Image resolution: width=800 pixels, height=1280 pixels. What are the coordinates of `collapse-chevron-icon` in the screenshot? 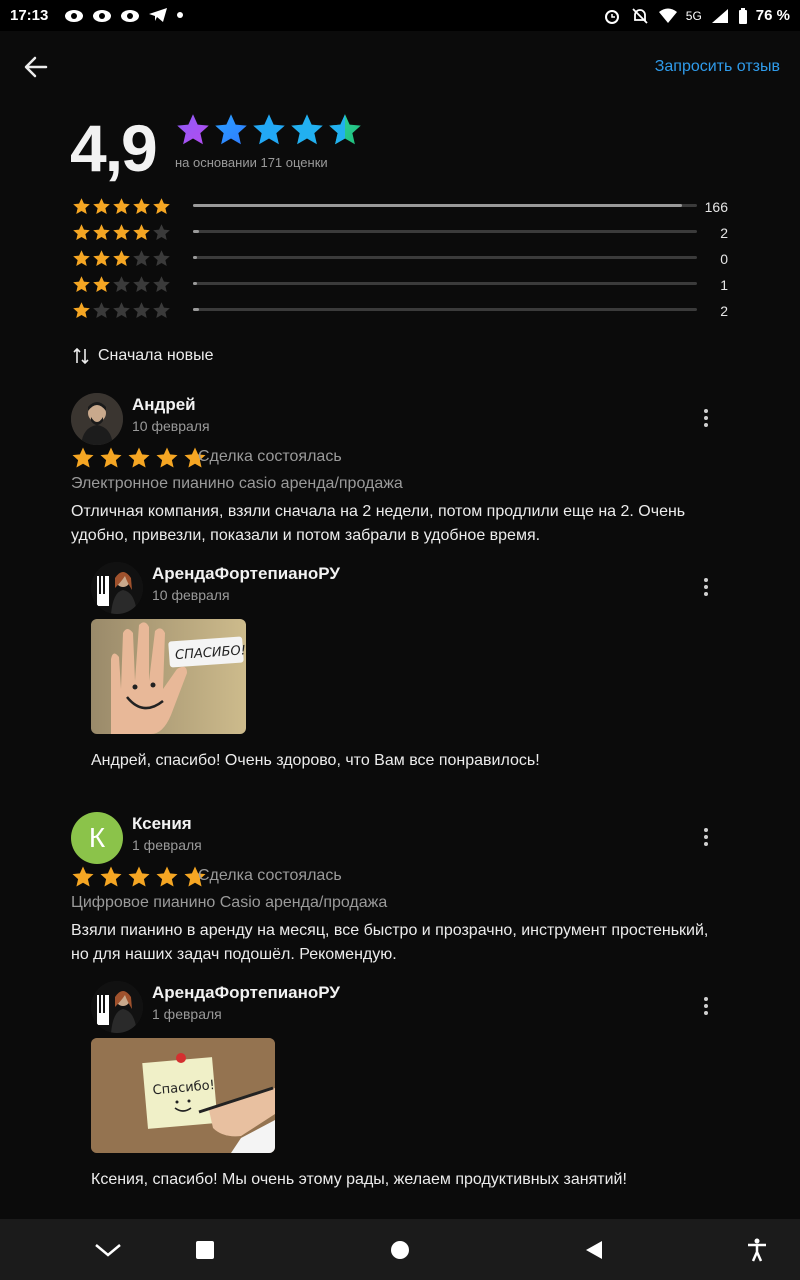 It's located at (108, 1250).